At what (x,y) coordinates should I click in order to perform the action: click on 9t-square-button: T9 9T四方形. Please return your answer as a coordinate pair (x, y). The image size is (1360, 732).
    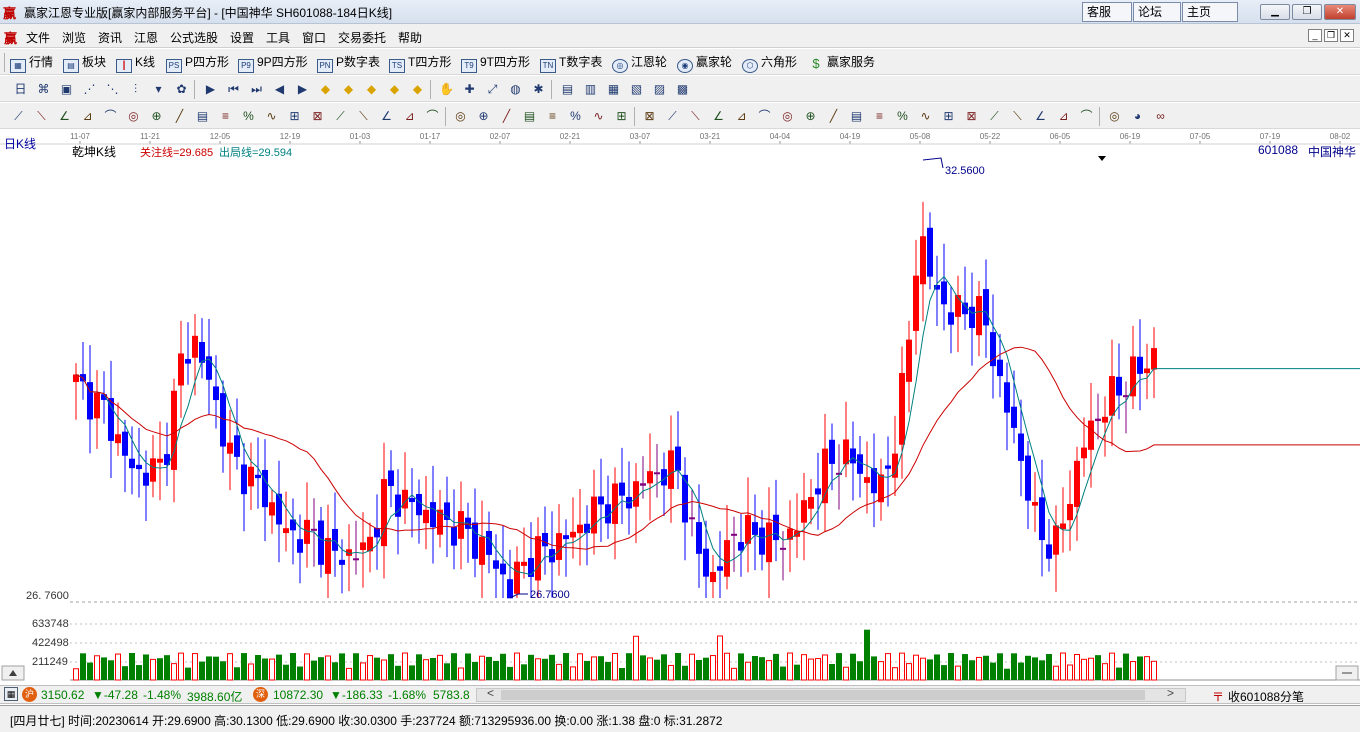
    Looking at the image, I should click on (495, 63).